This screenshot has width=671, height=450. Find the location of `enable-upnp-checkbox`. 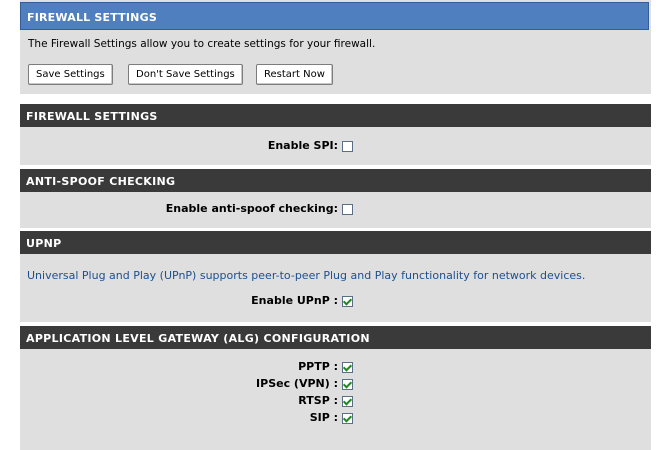

enable-upnp-checkbox is located at coordinates (347, 301).